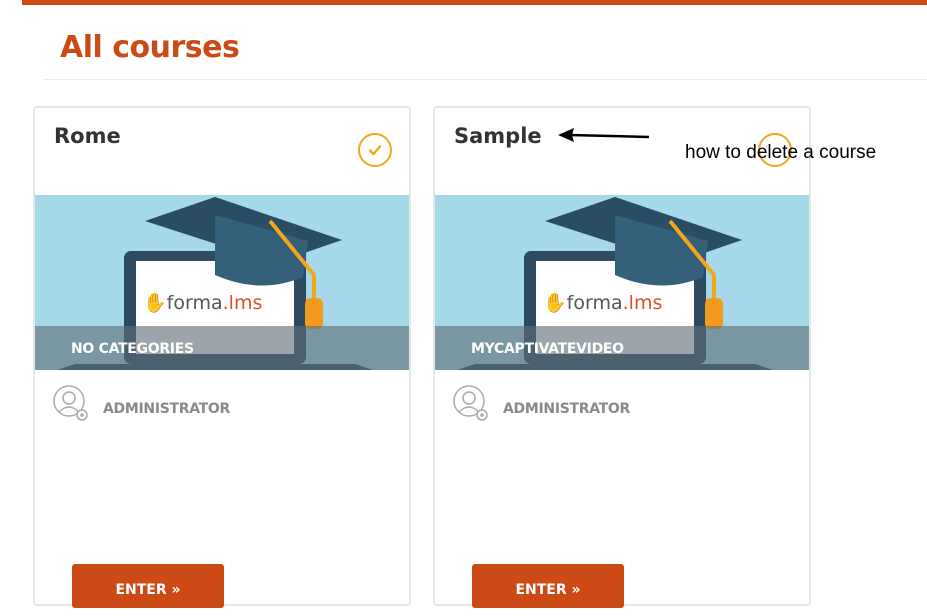 The image size is (927, 616). What do you see at coordinates (150, 47) in the screenshot?
I see `page-title: All courses` at bounding box center [150, 47].